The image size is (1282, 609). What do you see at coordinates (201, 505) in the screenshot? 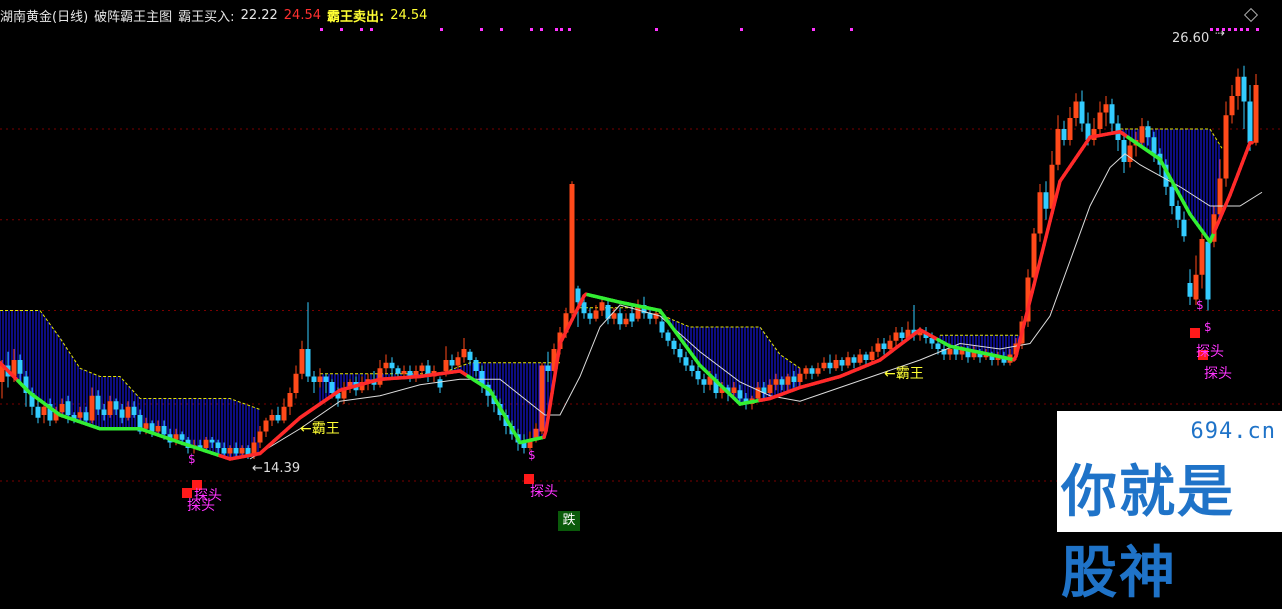
I see `tantou-label-2: 探头` at bounding box center [201, 505].